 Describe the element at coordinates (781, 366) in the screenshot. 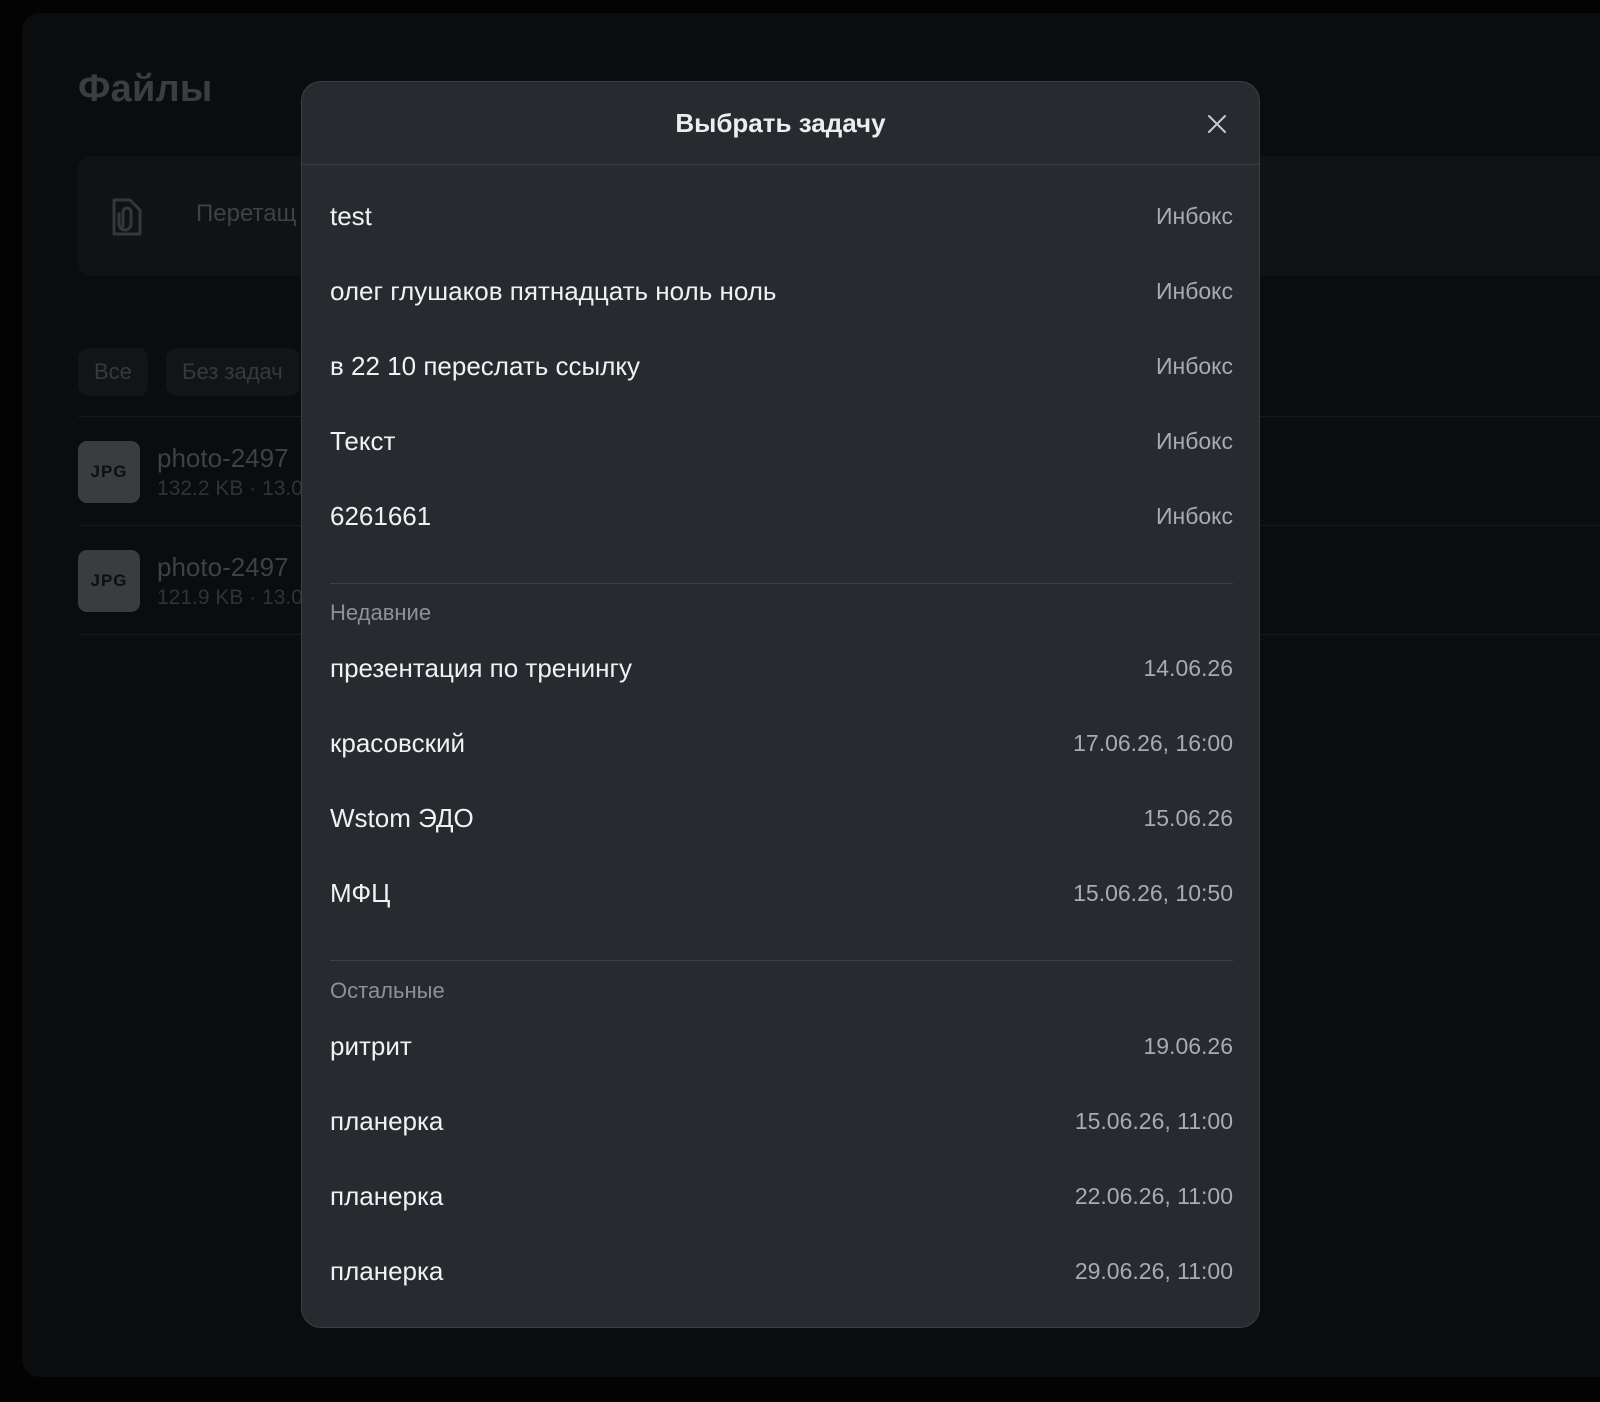

I see `task-item: в 22 10 переслать ссылку Инбокс` at that location.